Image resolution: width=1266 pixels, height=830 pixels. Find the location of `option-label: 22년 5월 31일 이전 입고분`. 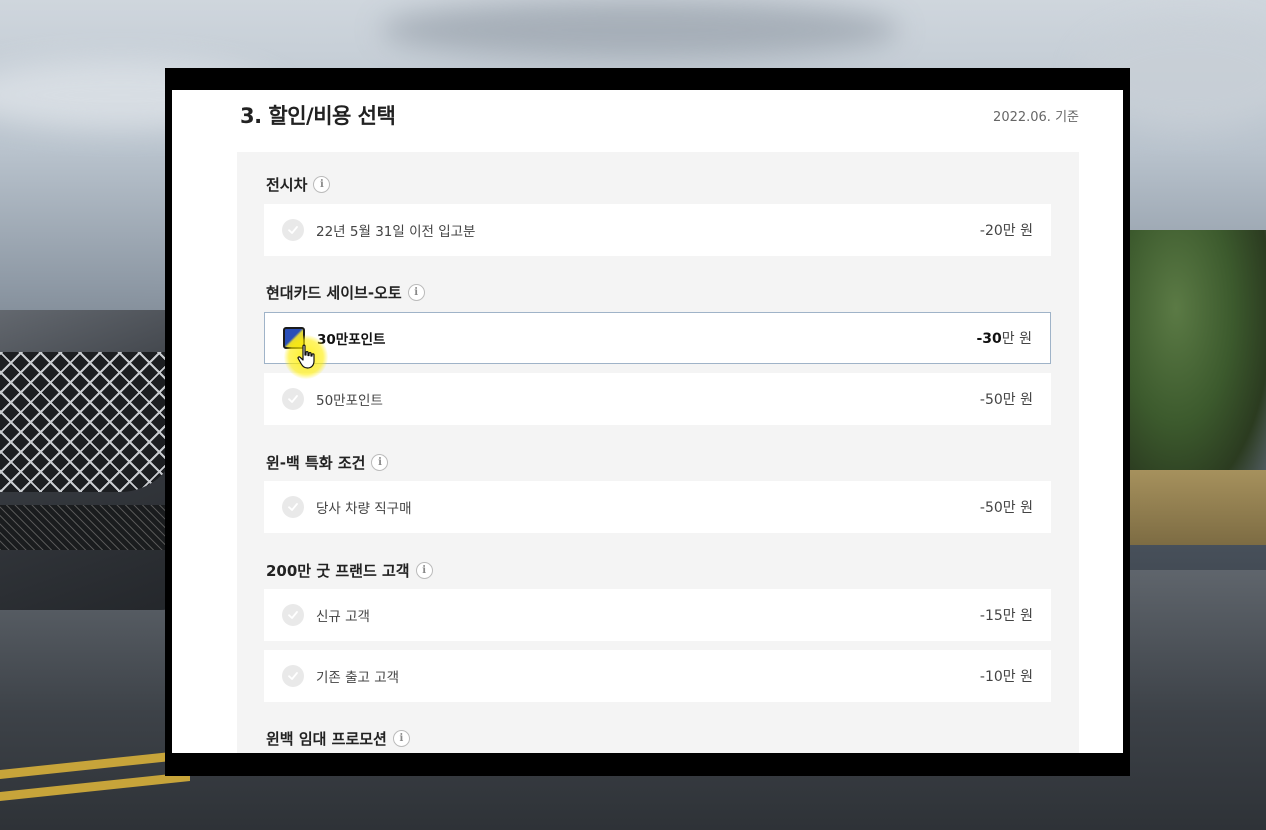

option-label: 22년 5월 31일 이전 입고분 is located at coordinates (396, 232).